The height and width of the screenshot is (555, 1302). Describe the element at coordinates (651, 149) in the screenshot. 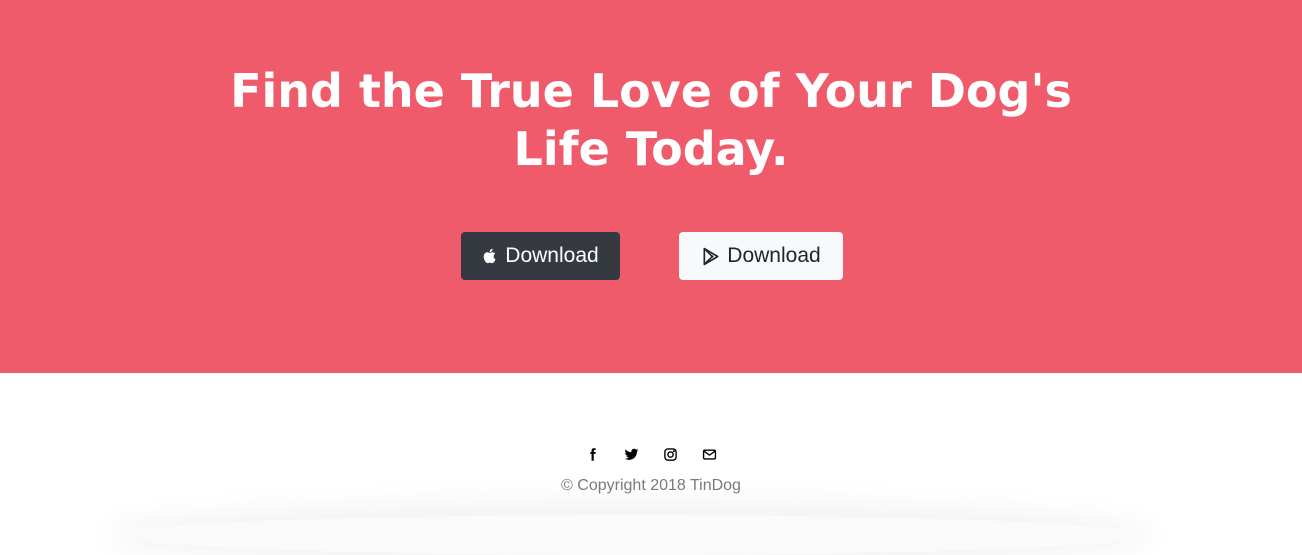

I see `cta-heading-line-2: Life Today.` at that location.